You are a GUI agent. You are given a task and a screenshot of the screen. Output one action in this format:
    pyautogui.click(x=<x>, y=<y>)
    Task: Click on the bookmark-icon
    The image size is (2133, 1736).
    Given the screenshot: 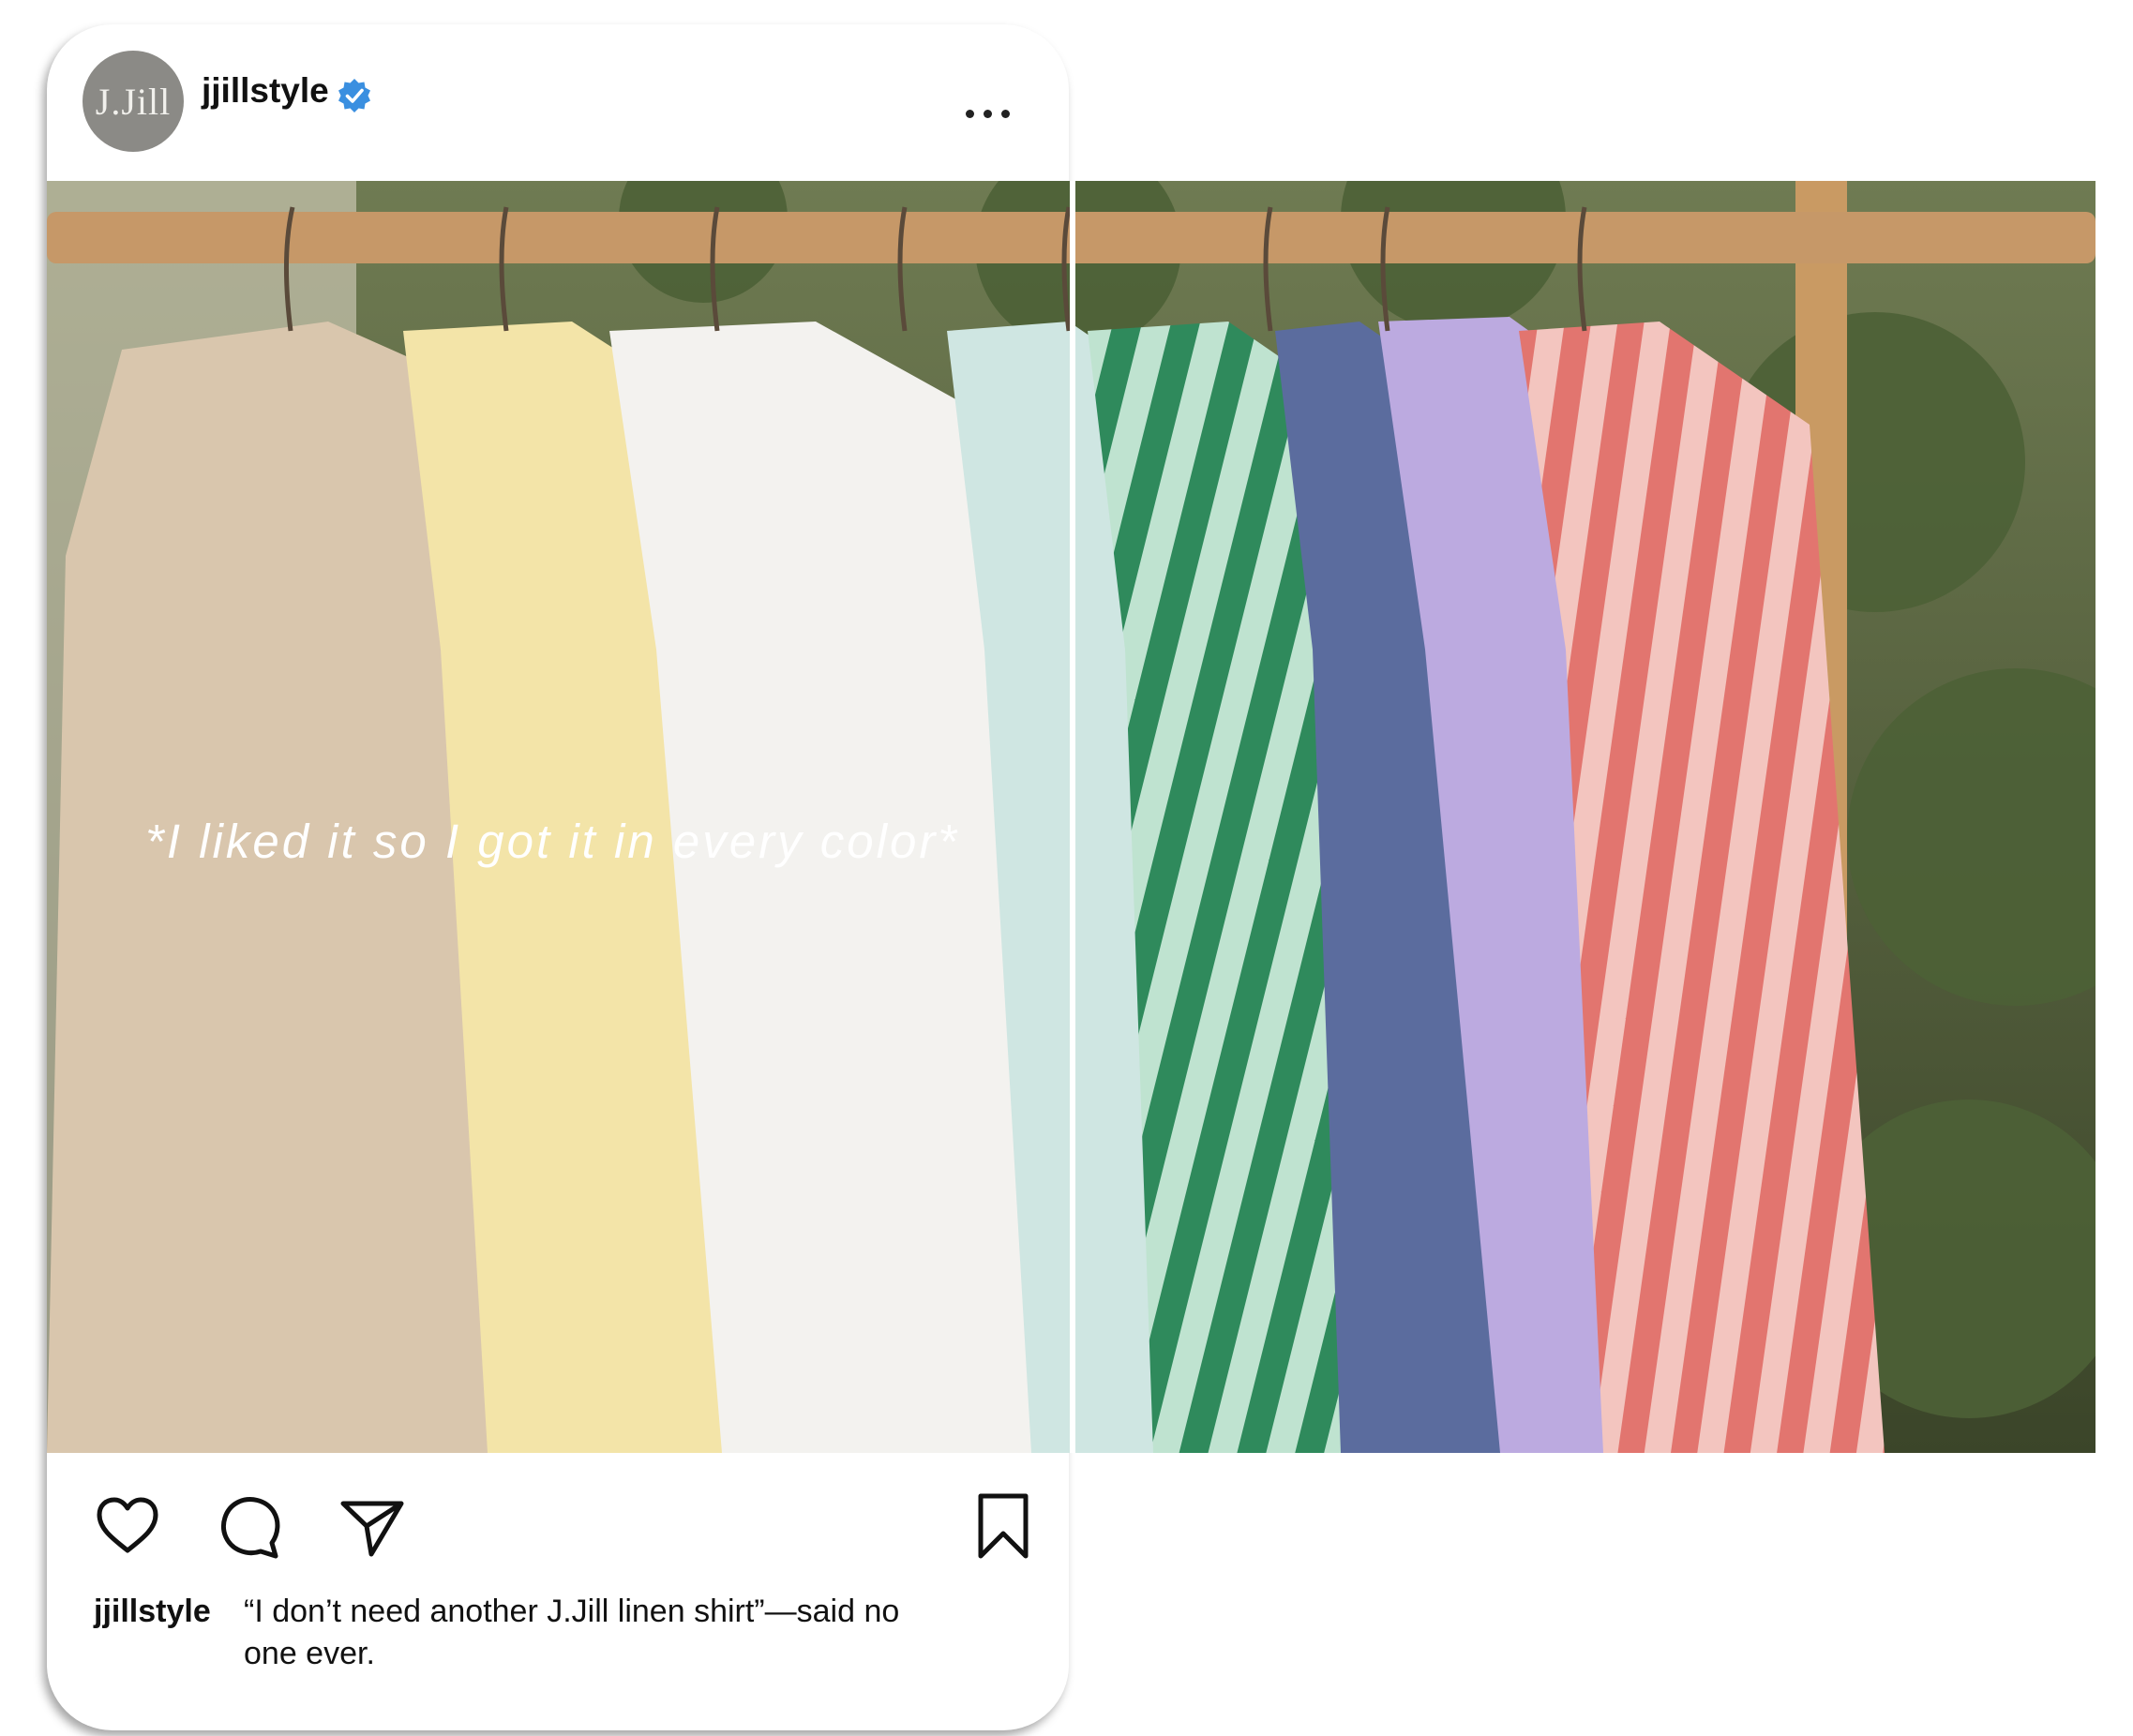 What is the action you would take?
    pyautogui.click(x=1003, y=1526)
    